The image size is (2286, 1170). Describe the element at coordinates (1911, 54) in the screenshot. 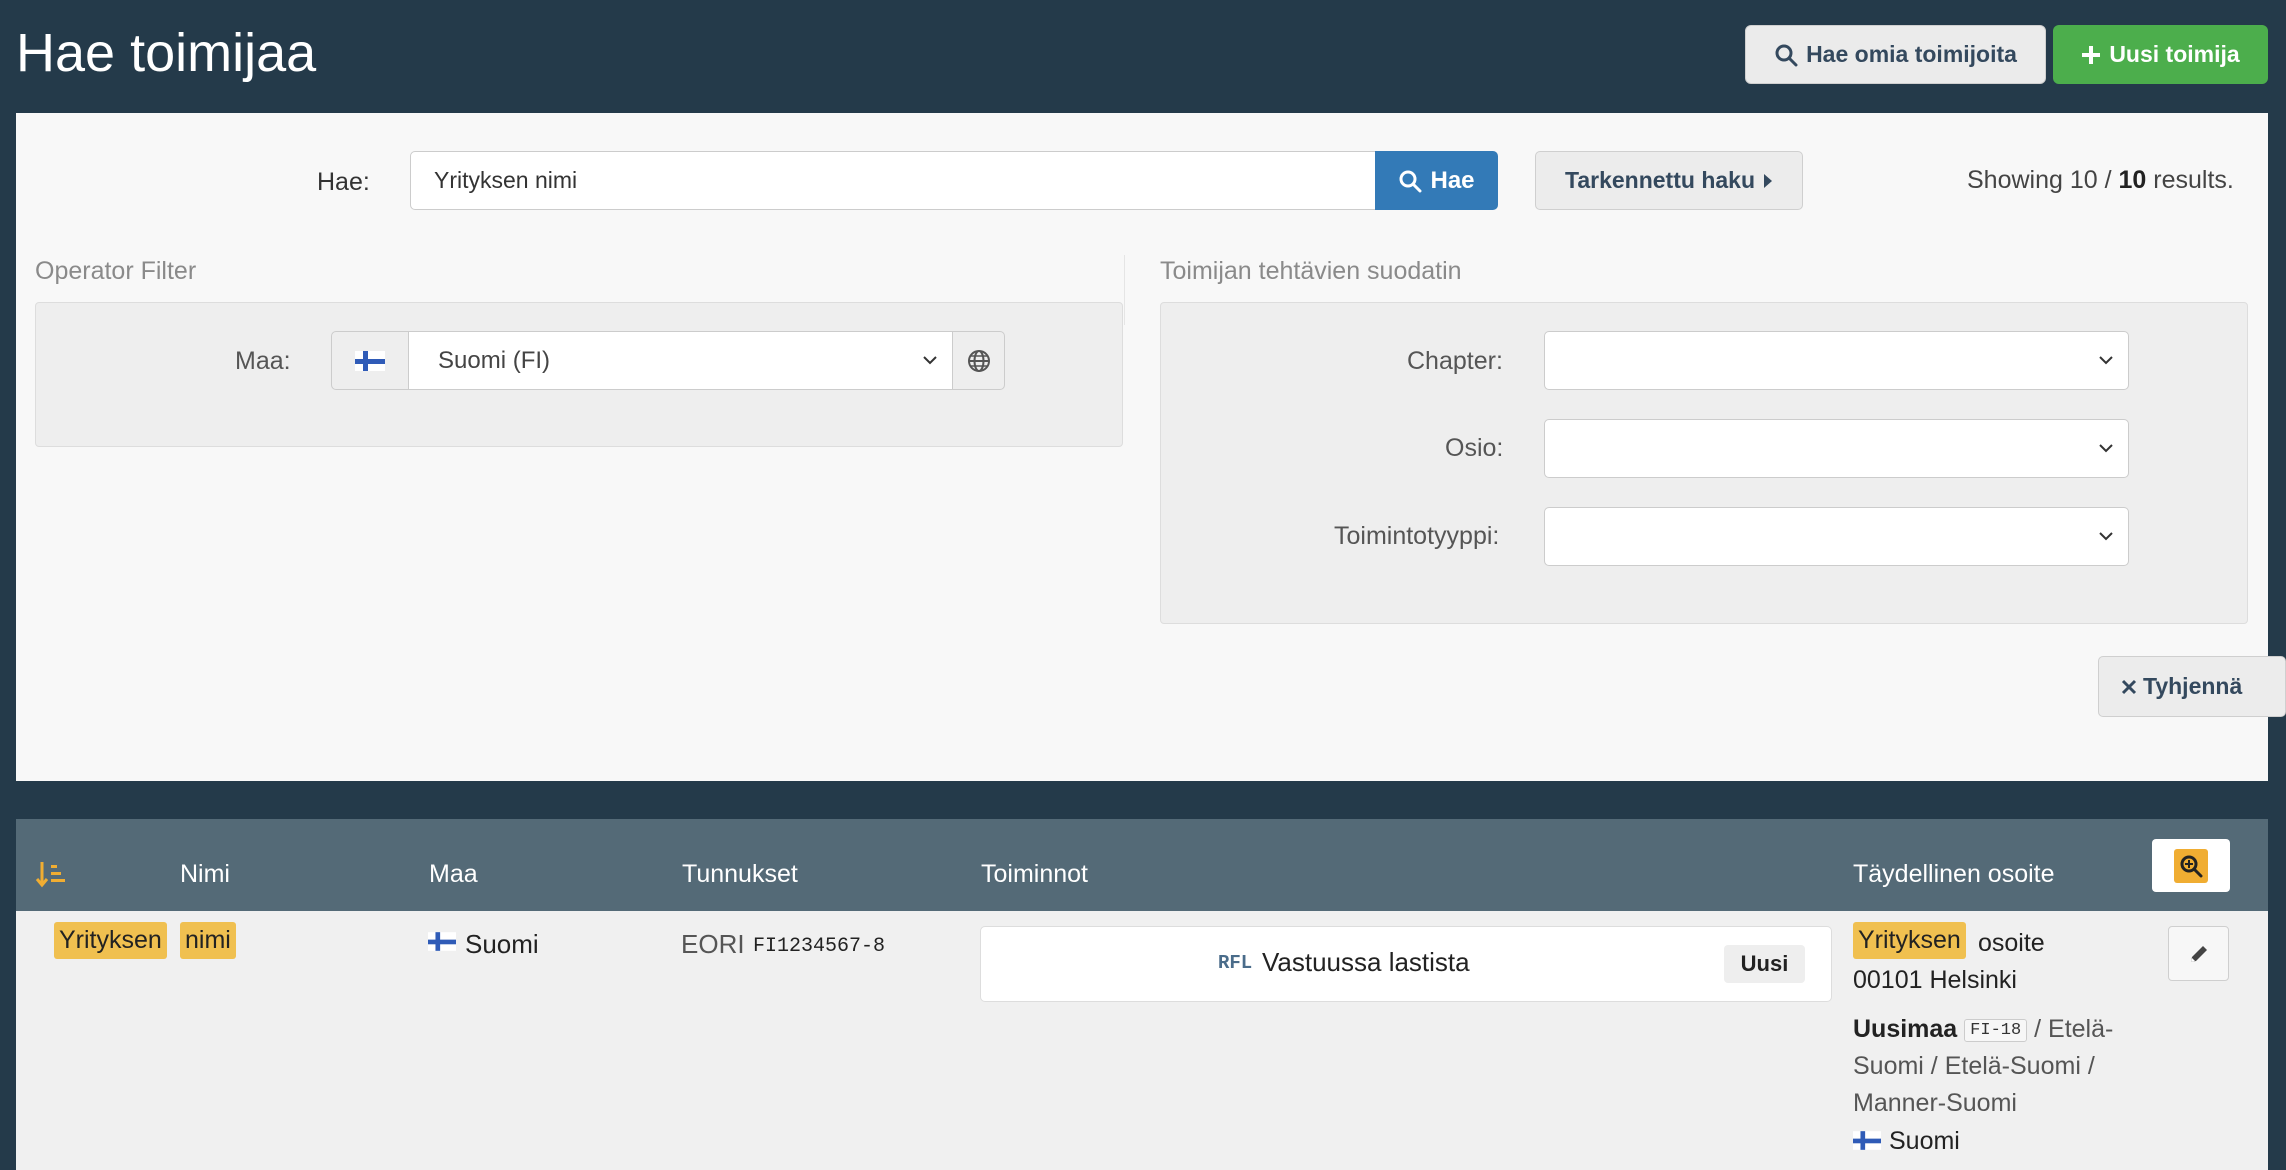

I see `search-own-operators-label: Hae omia toimijoita` at that location.